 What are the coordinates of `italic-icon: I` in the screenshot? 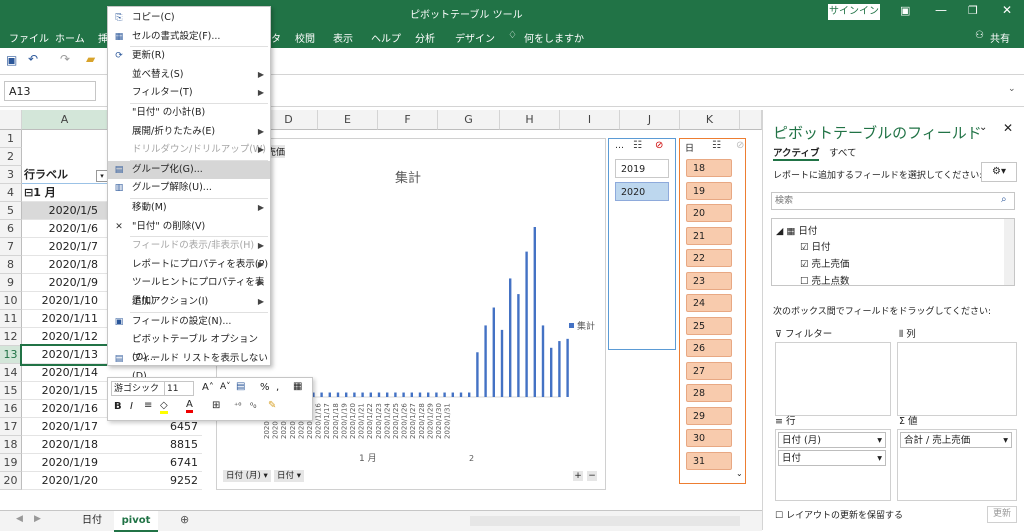 It's located at (131, 406).